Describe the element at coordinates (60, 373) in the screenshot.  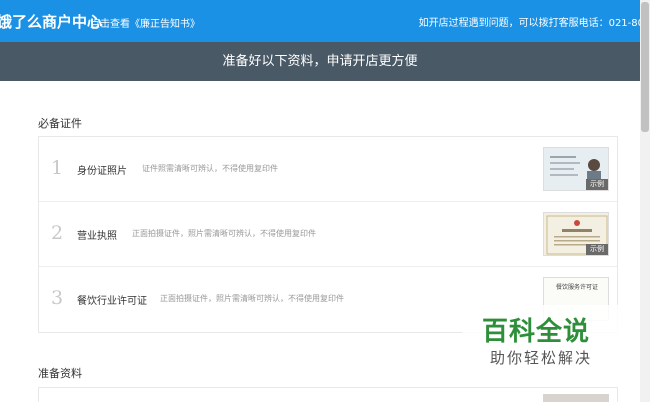
I see `section-title-prepare: 准备资料` at that location.